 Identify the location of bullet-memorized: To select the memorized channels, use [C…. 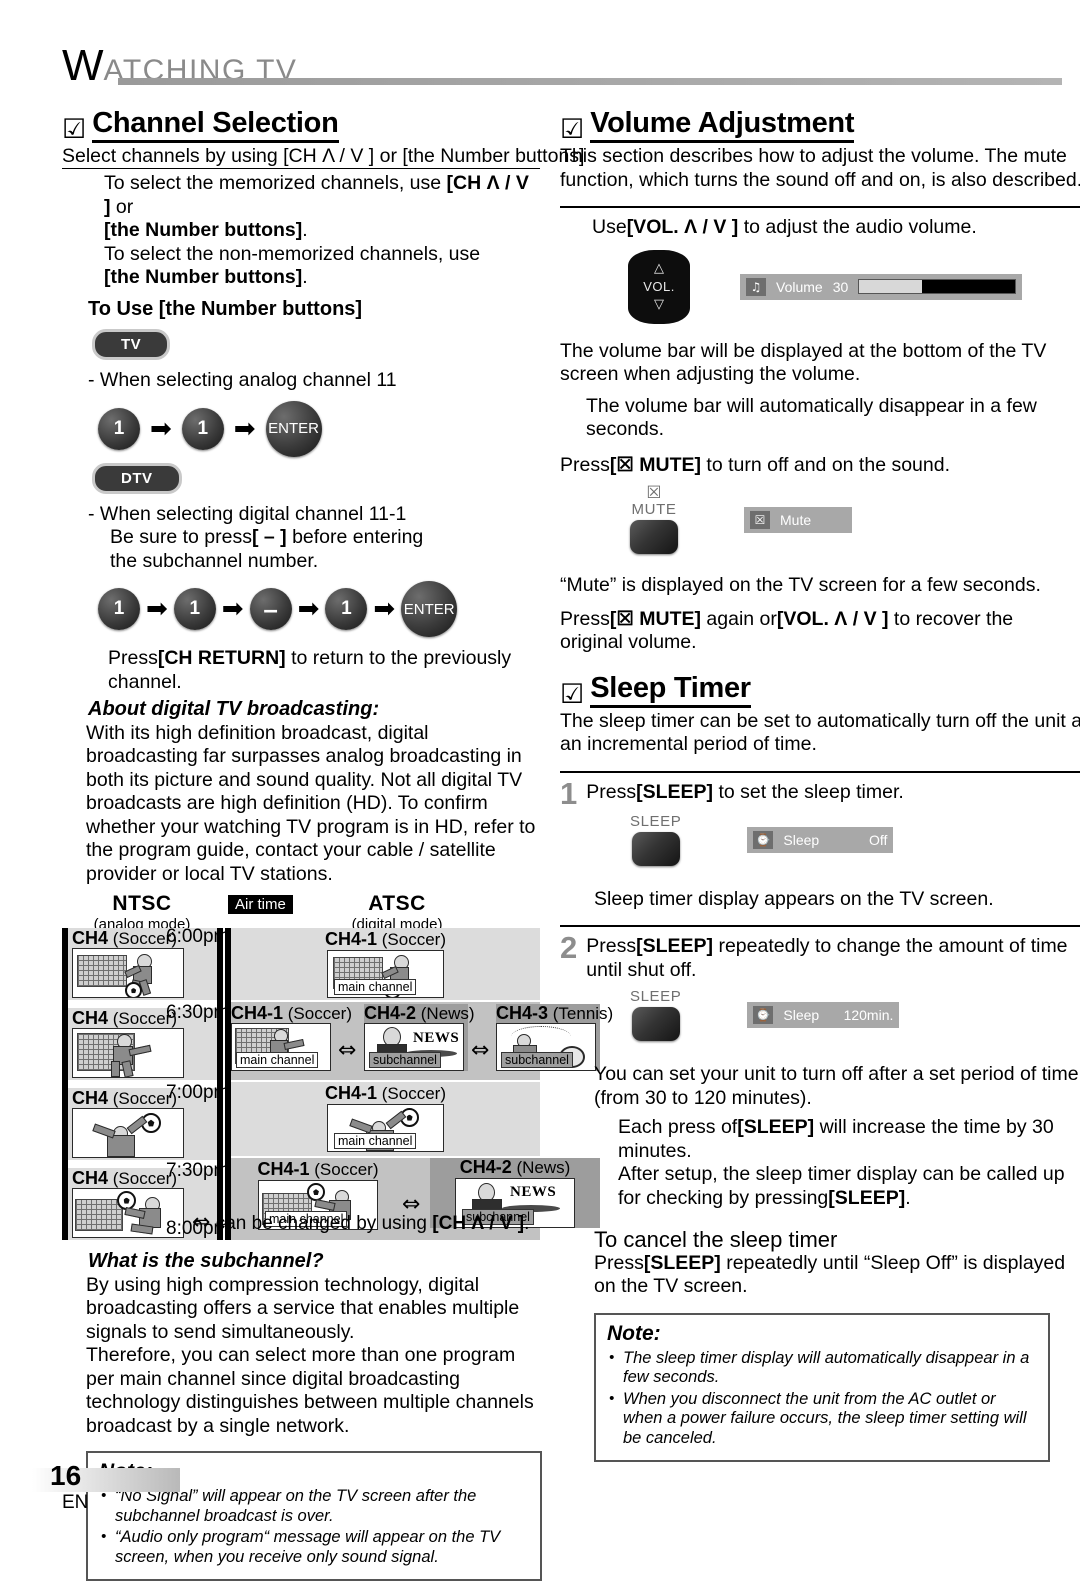
(316, 206).